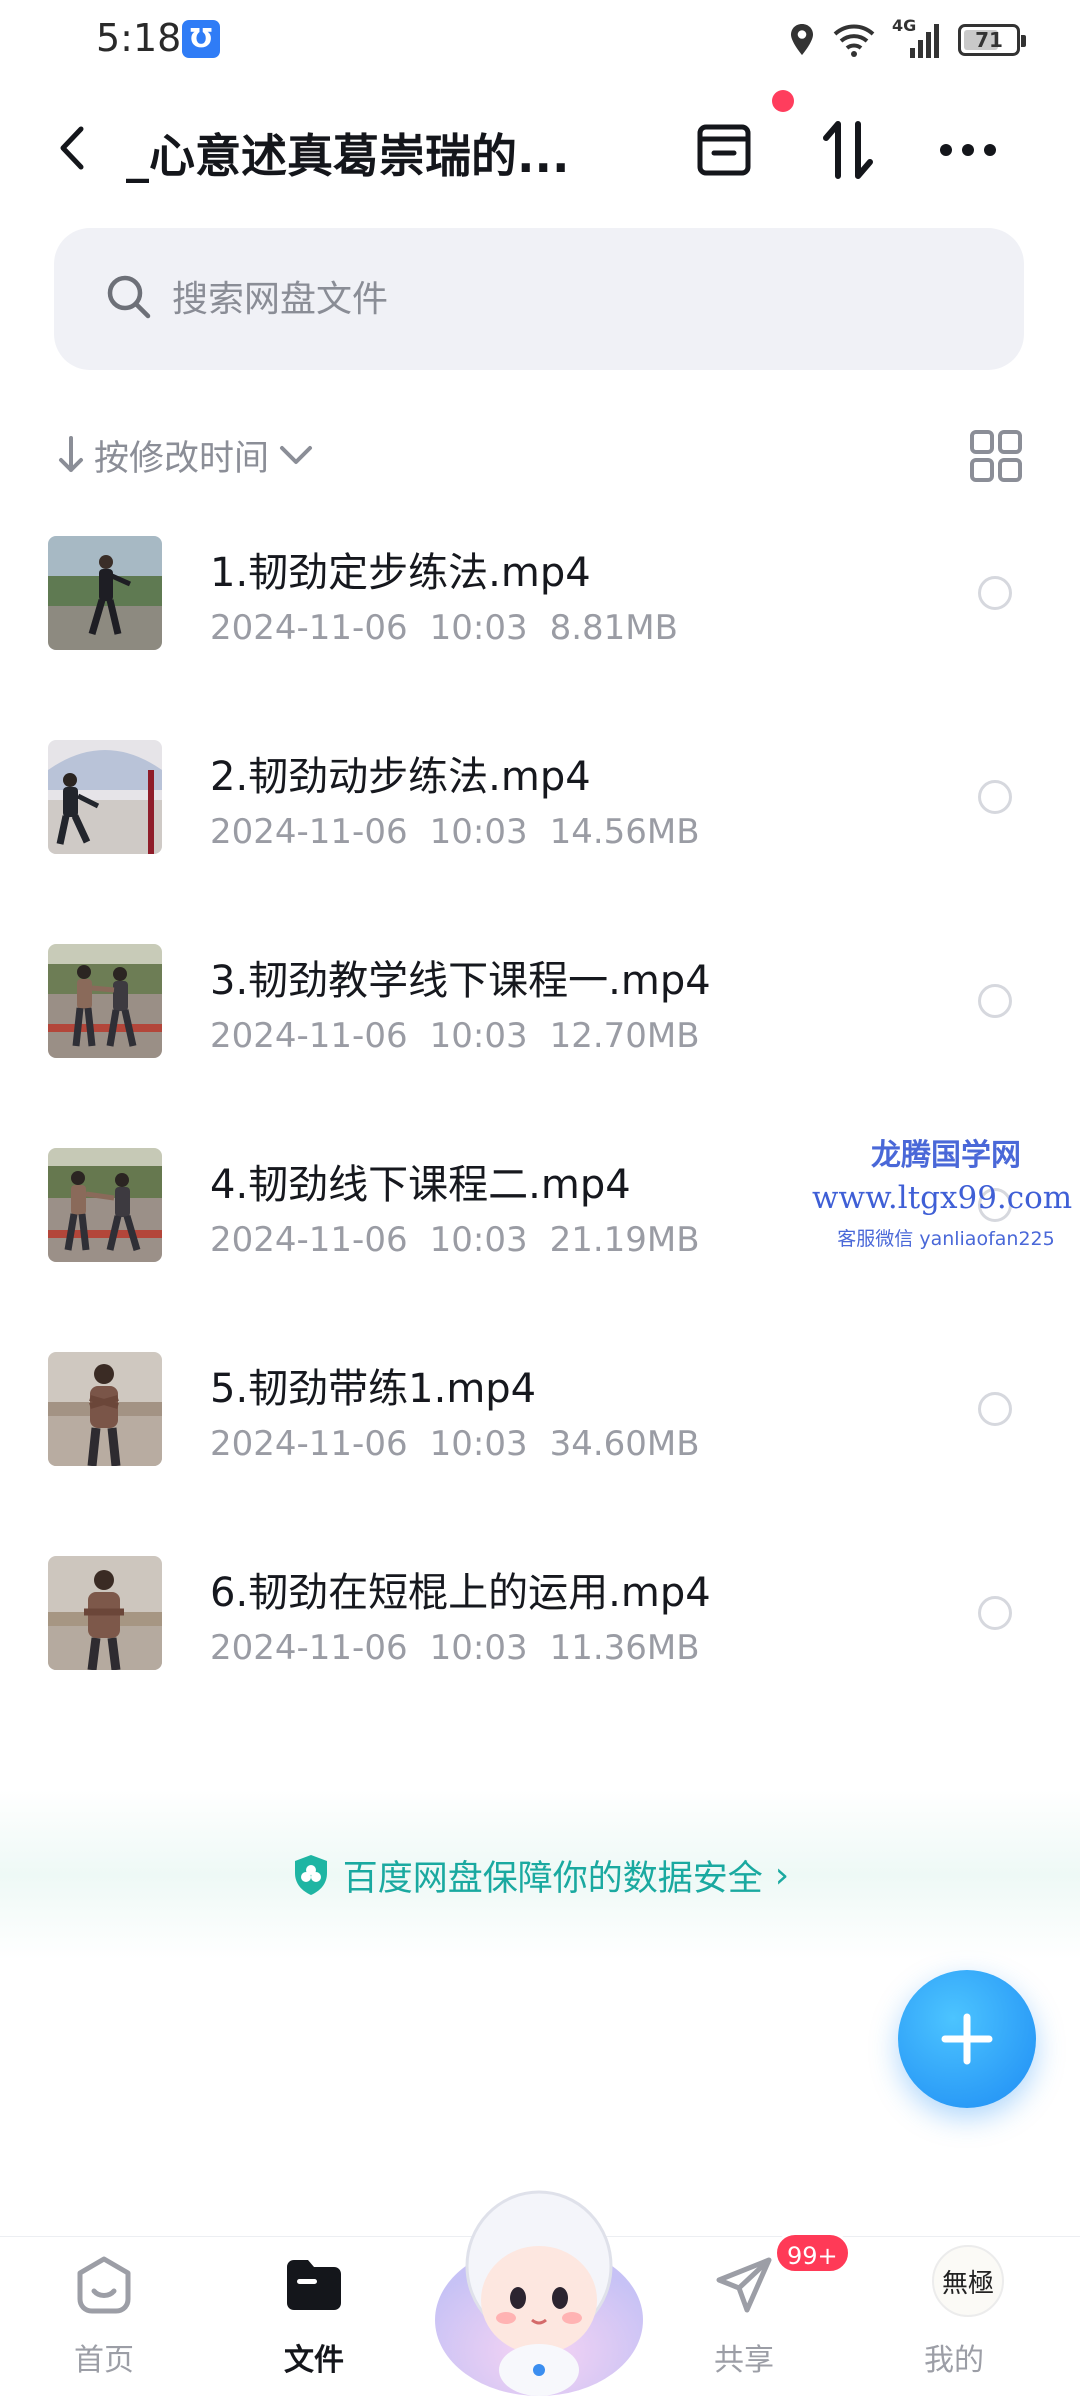  I want to click on file-meta: 2024-11-06 10:03 21.19MB, so click(466, 1240).